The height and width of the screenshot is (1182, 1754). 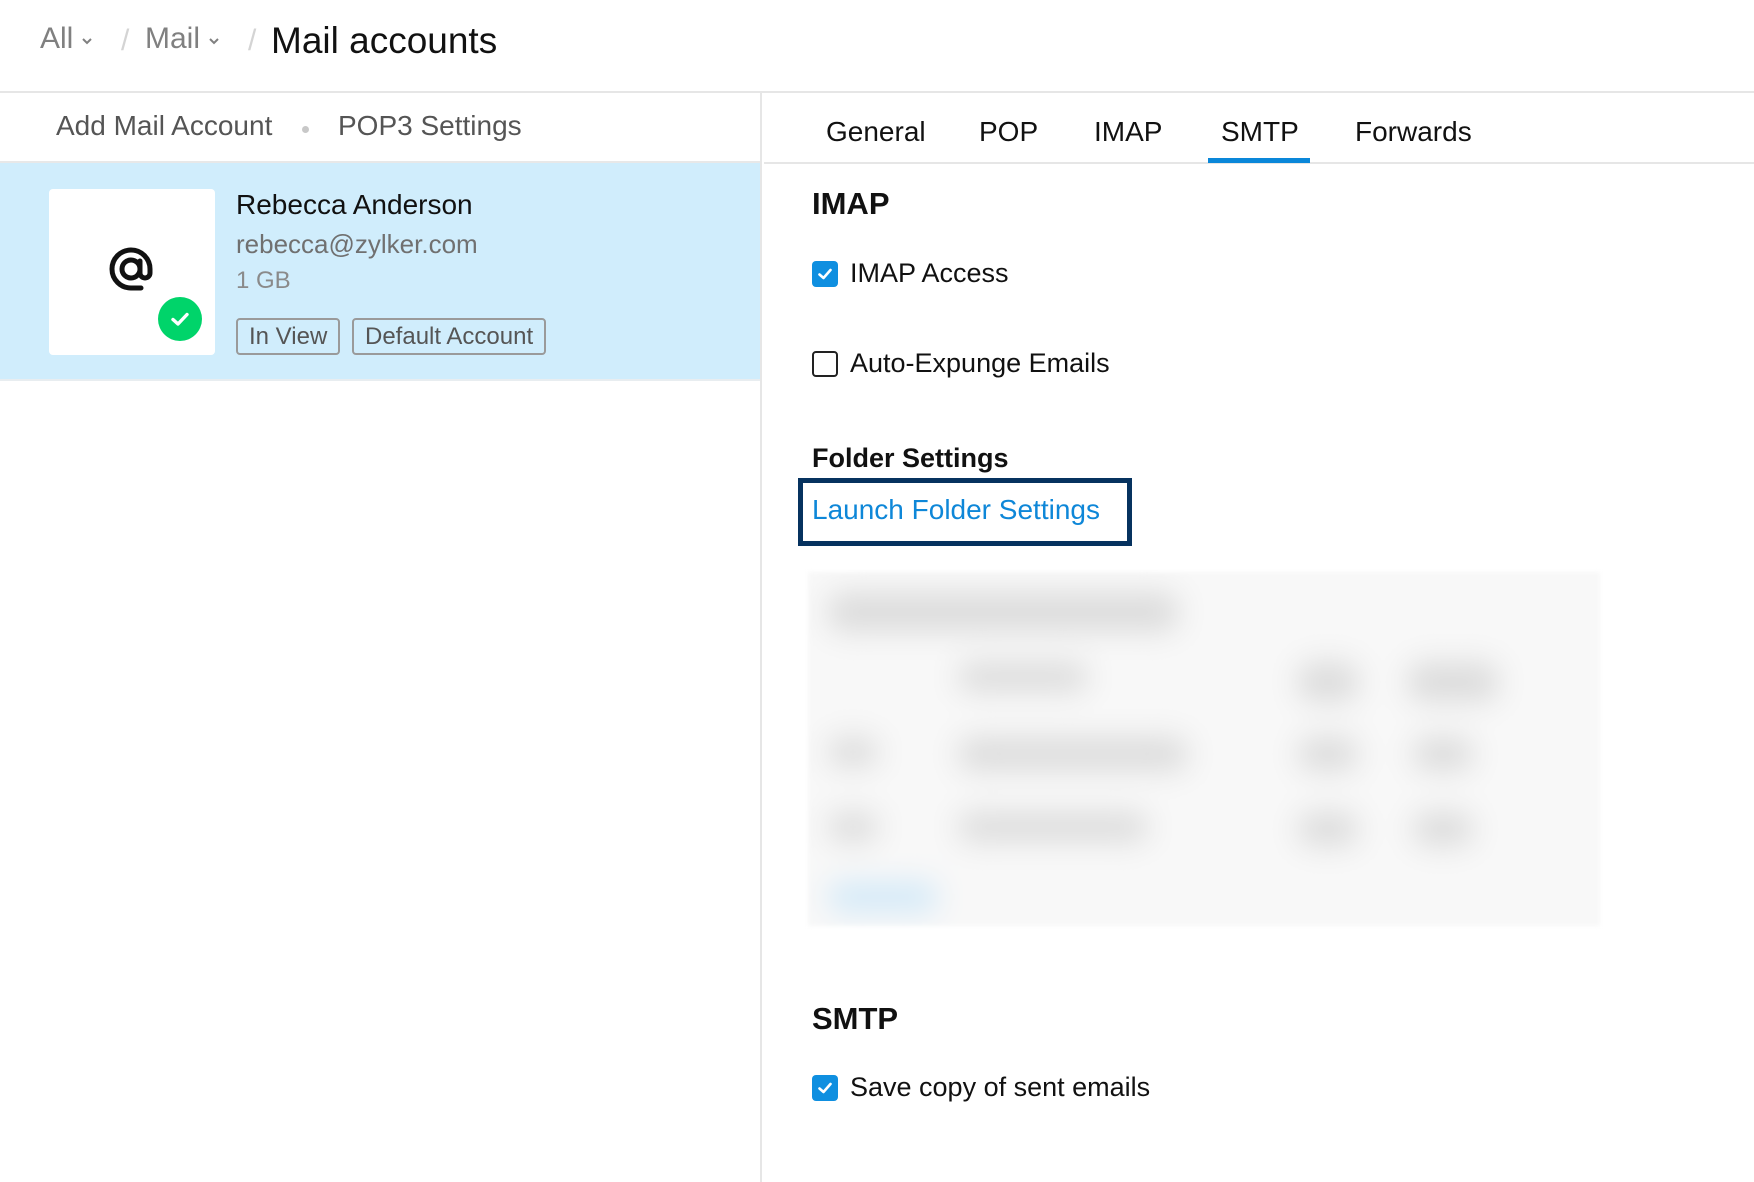 What do you see at coordinates (877, 46) in the screenshot?
I see `header-bar: All / Mail / Mail accounts` at bounding box center [877, 46].